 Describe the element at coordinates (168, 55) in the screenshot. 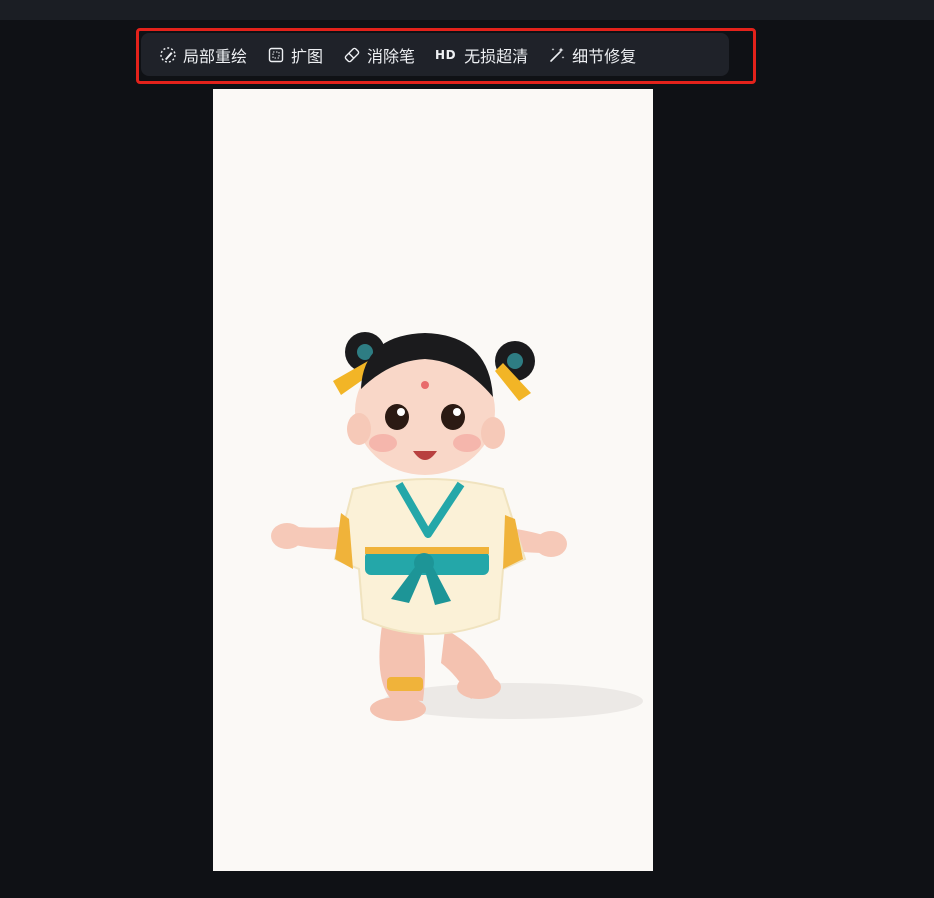

I see `brush-circle-icon` at that location.